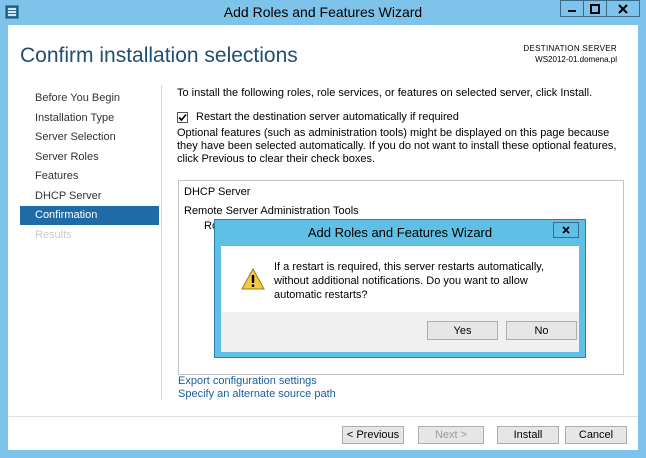 The image size is (646, 458). Describe the element at coordinates (89, 215) in the screenshot. I see `nav-item-confirmation: Confirmation` at that location.